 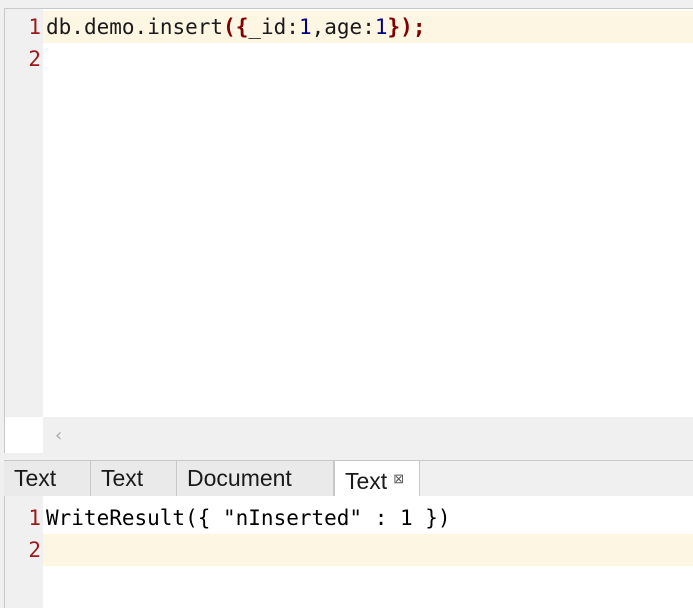 I want to click on scroll-left-icon: ‹, so click(x=58, y=435).